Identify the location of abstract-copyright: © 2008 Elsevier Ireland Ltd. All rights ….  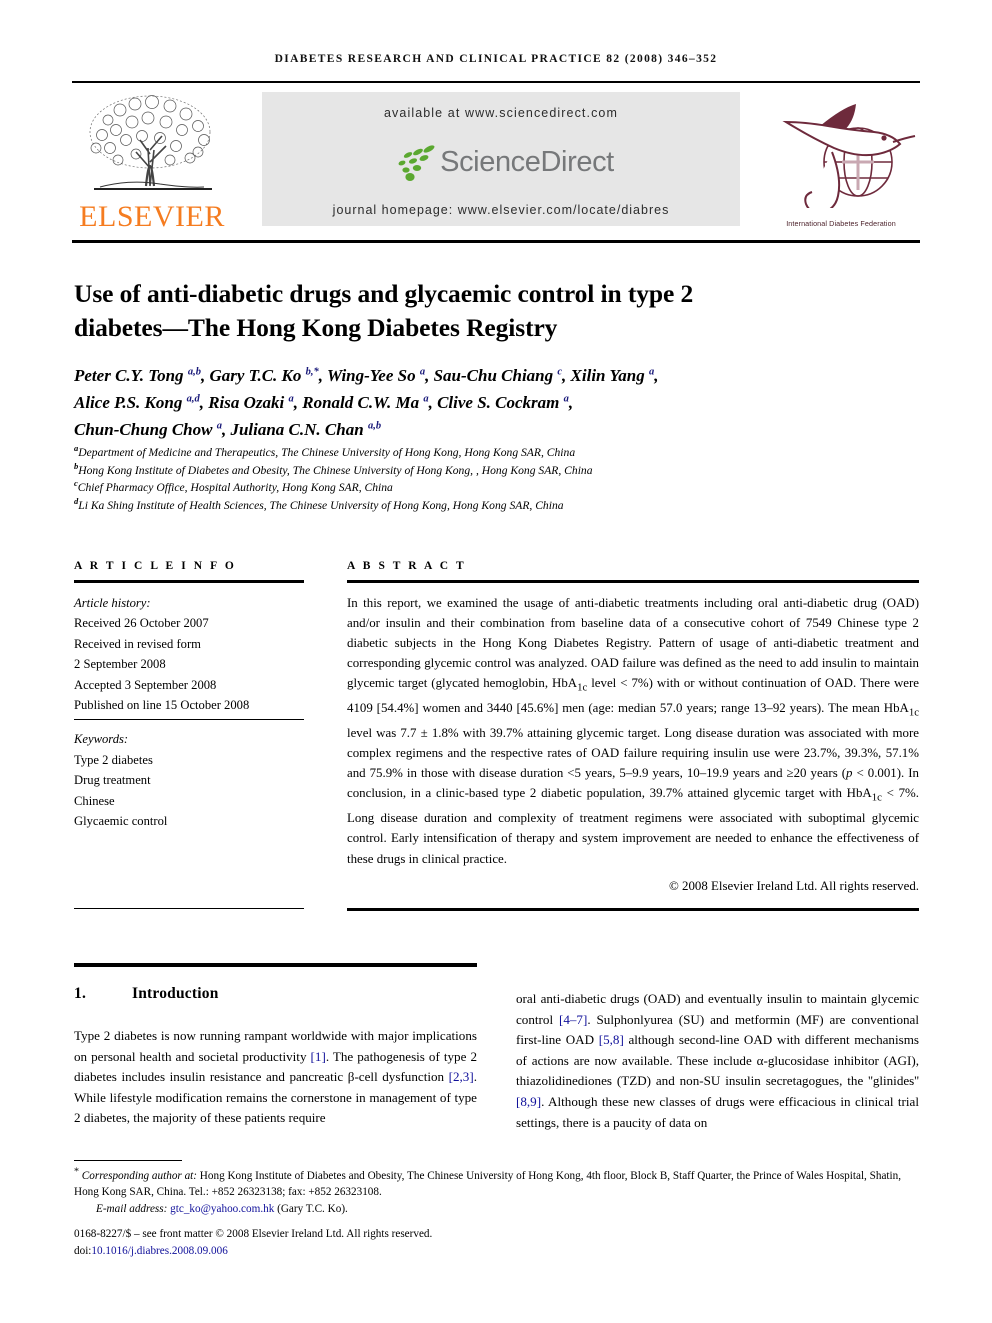
(794, 885).